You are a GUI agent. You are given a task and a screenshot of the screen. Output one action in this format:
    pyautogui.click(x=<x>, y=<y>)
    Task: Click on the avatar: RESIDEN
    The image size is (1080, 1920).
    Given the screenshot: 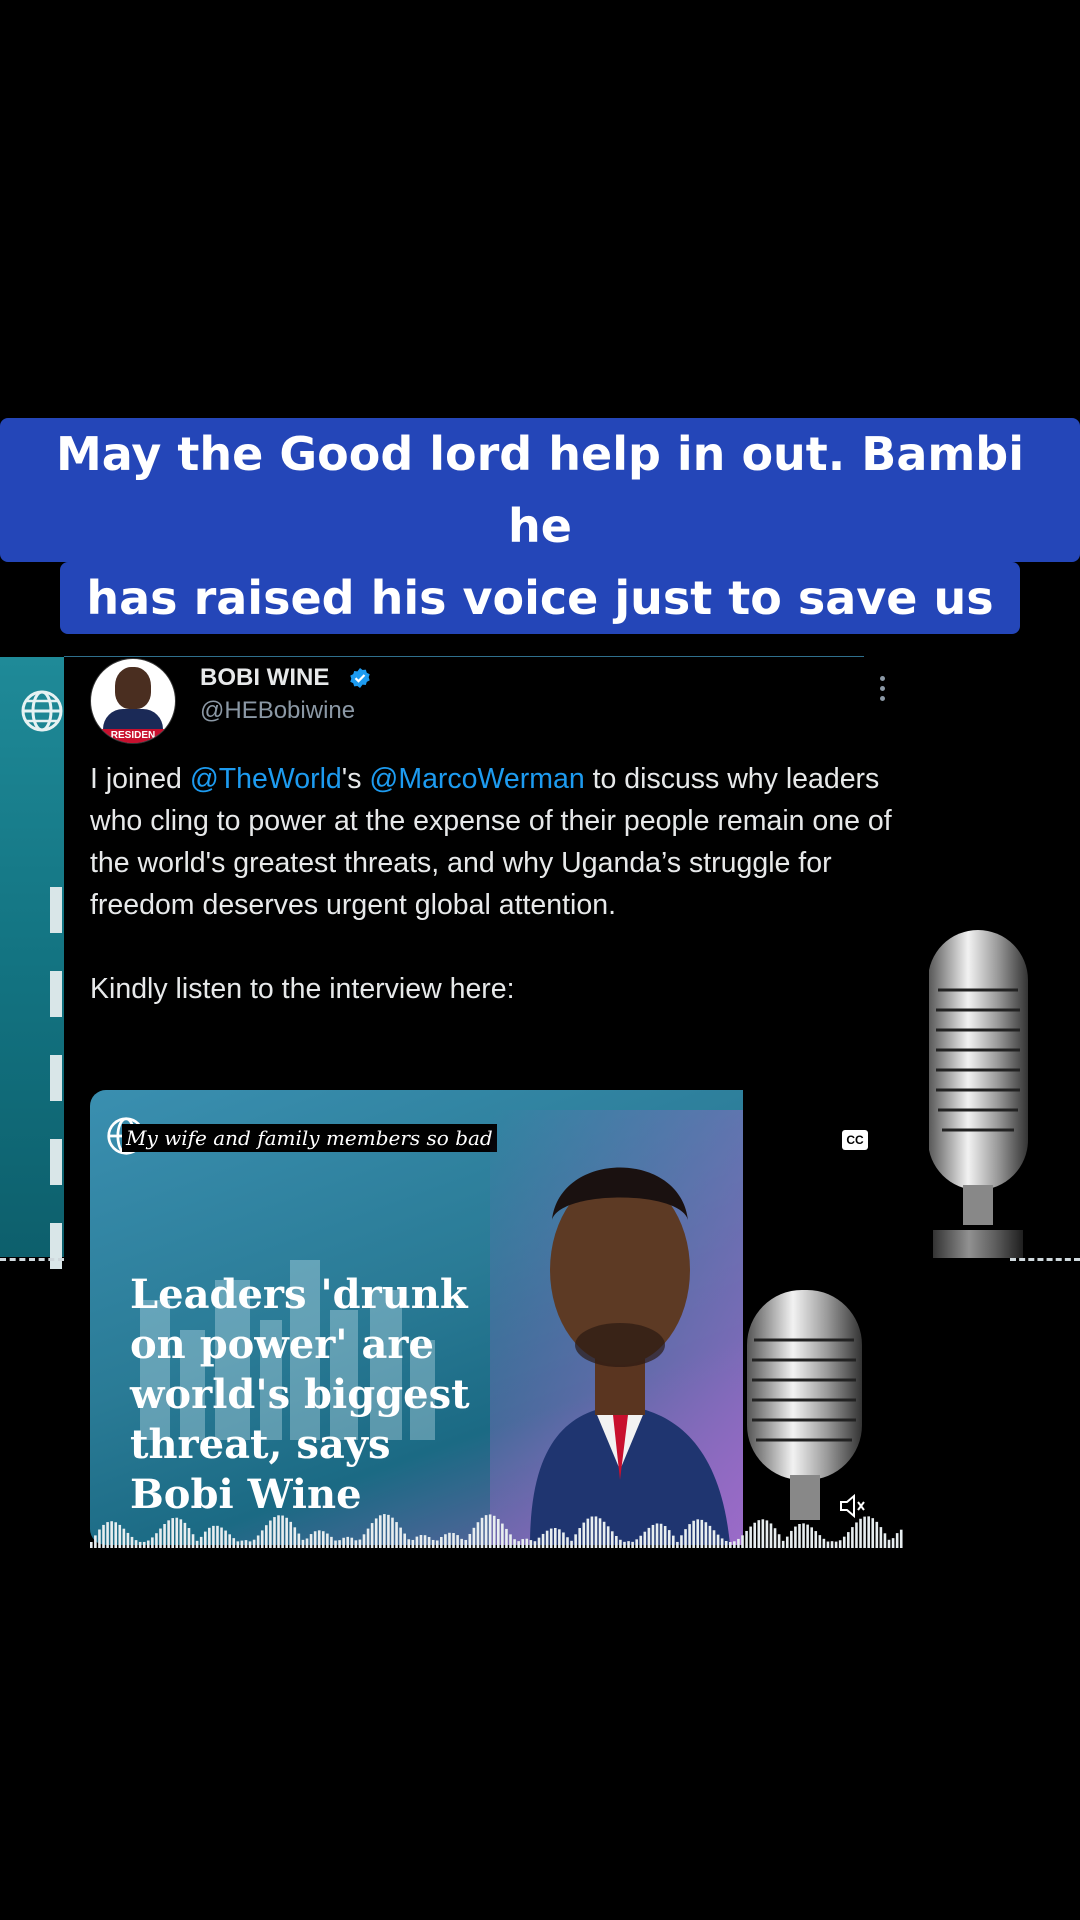 What is the action you would take?
    pyautogui.click(x=133, y=701)
    